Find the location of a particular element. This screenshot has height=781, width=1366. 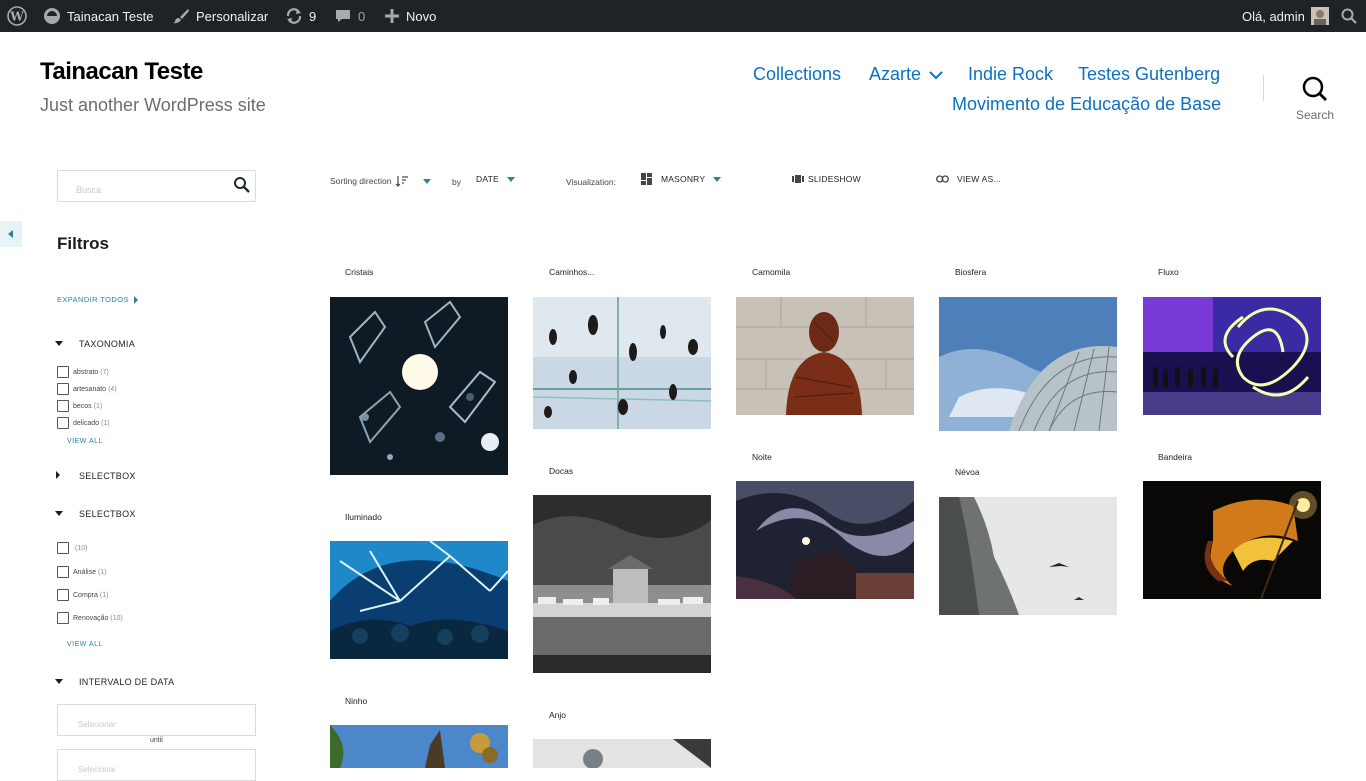

selectbox-option: (10) is located at coordinates (72, 548).